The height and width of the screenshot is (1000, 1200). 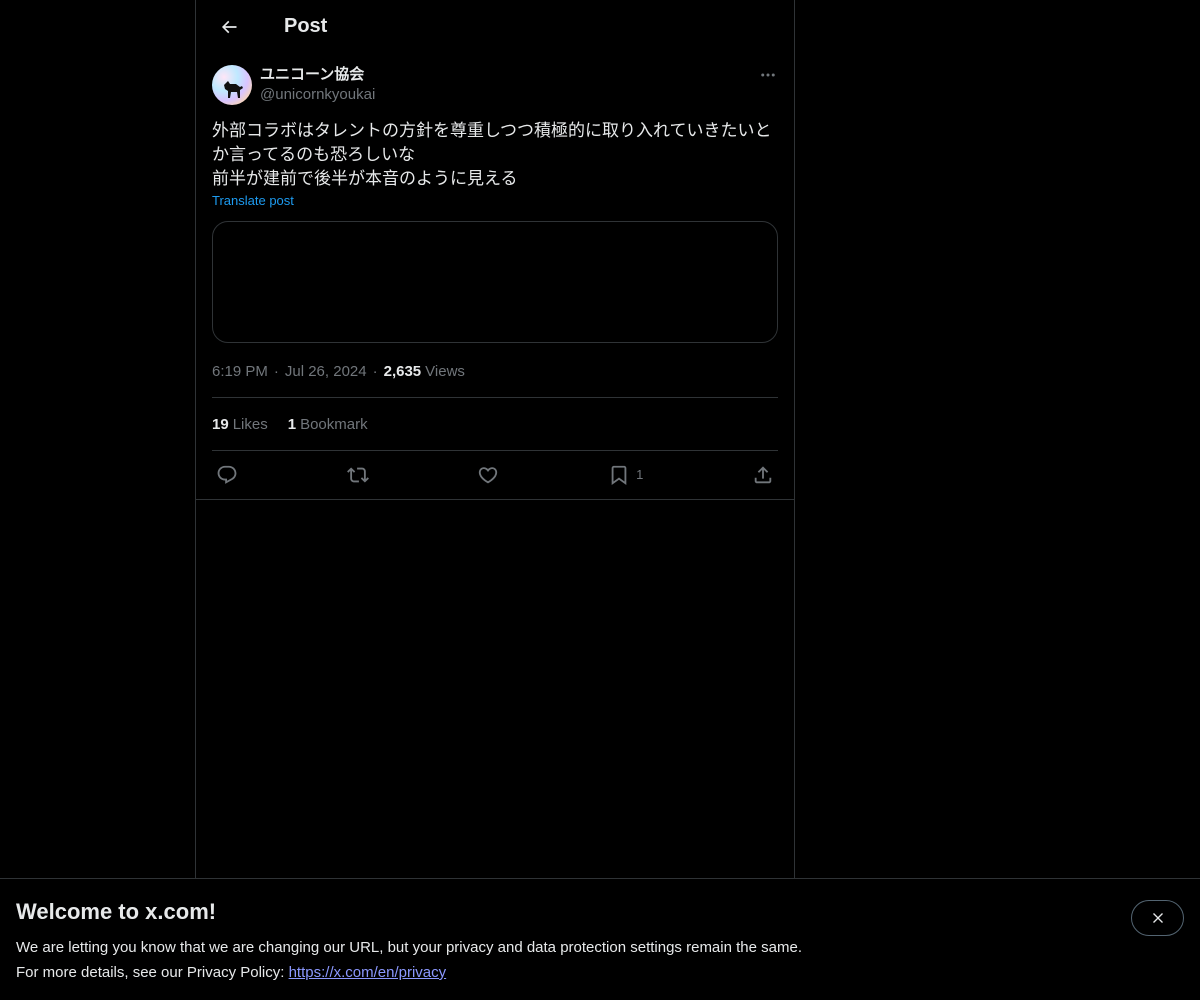 What do you see at coordinates (317, 75) in the screenshot?
I see `author-display-name: ユニコーン協会` at bounding box center [317, 75].